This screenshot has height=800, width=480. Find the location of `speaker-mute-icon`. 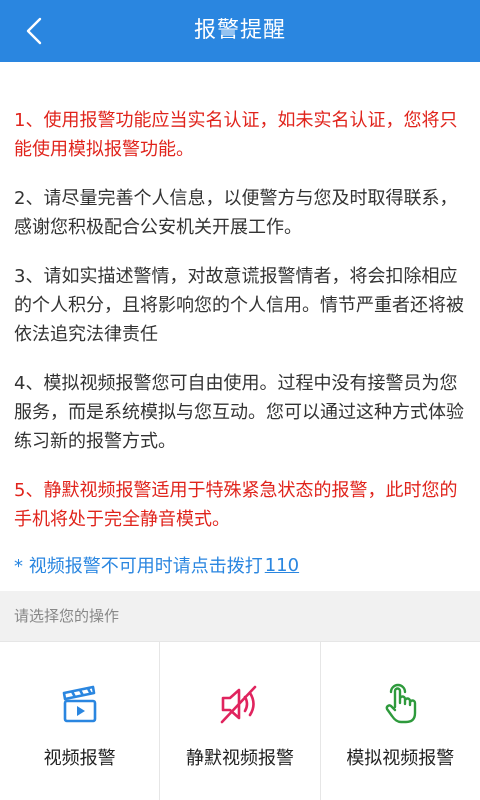

speaker-mute-icon is located at coordinates (240, 704).